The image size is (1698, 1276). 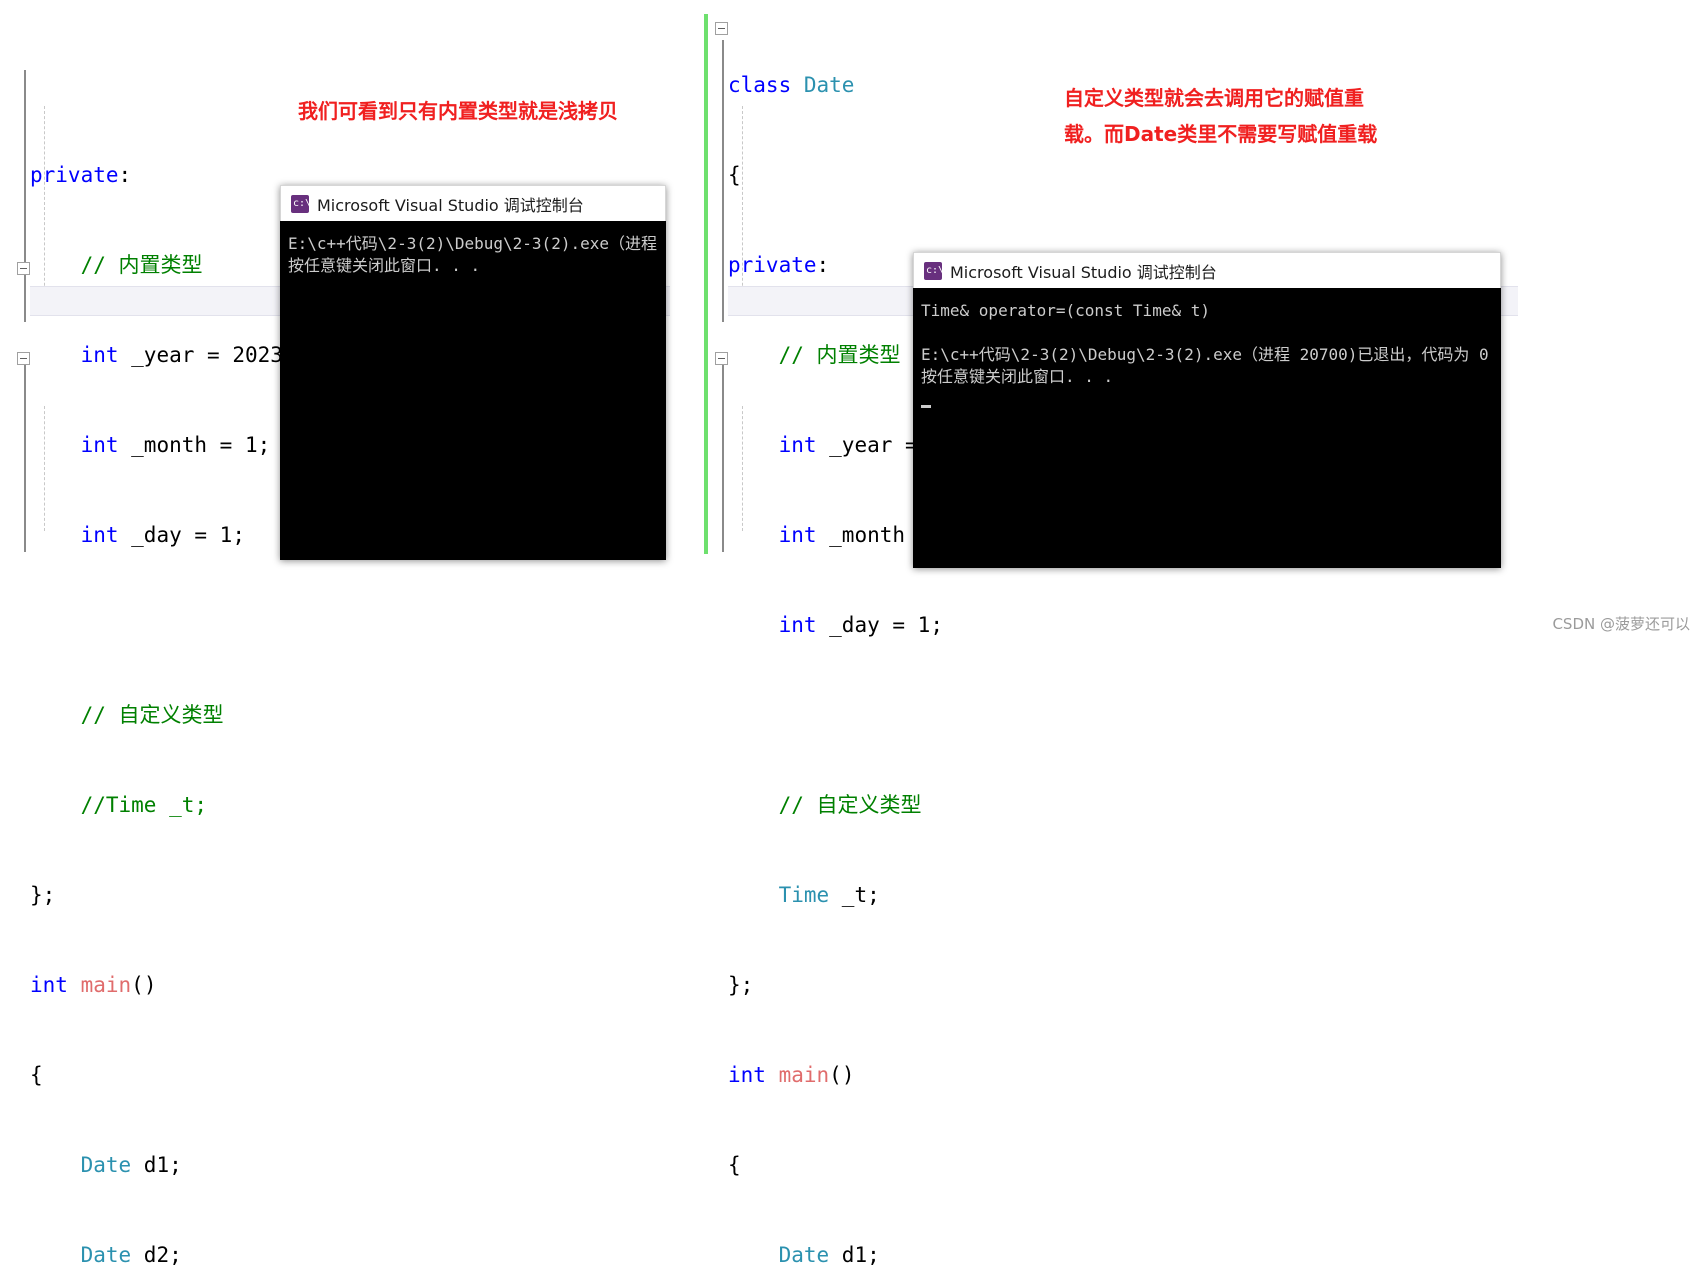 I want to click on code-line: Date d2;, so click(x=163, y=1255).